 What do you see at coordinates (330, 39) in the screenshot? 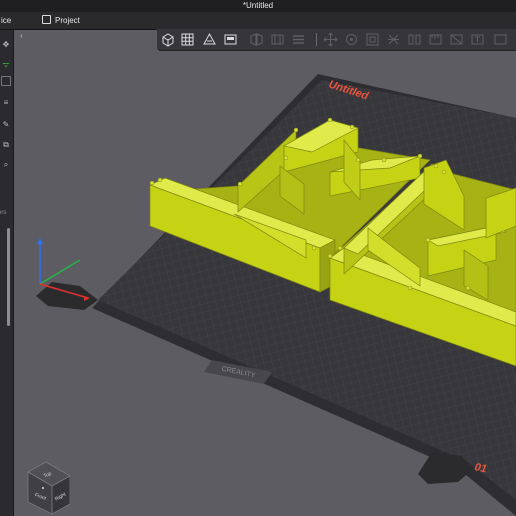
I see `move-icon` at bounding box center [330, 39].